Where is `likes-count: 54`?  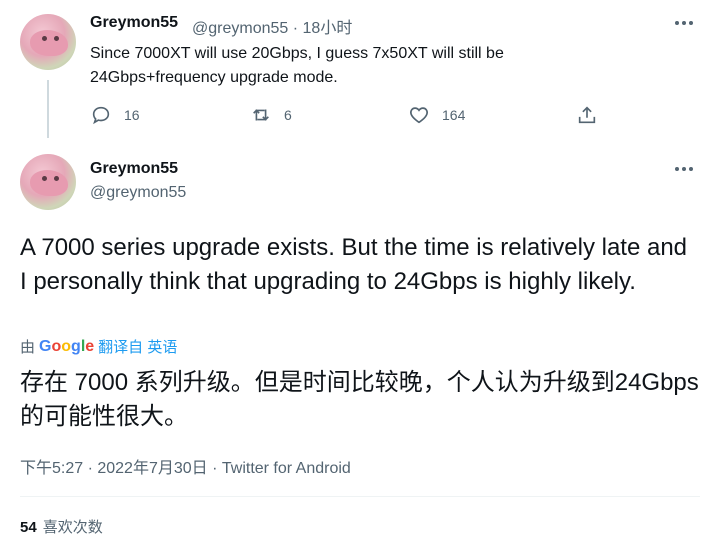 likes-count: 54 is located at coordinates (28, 527).